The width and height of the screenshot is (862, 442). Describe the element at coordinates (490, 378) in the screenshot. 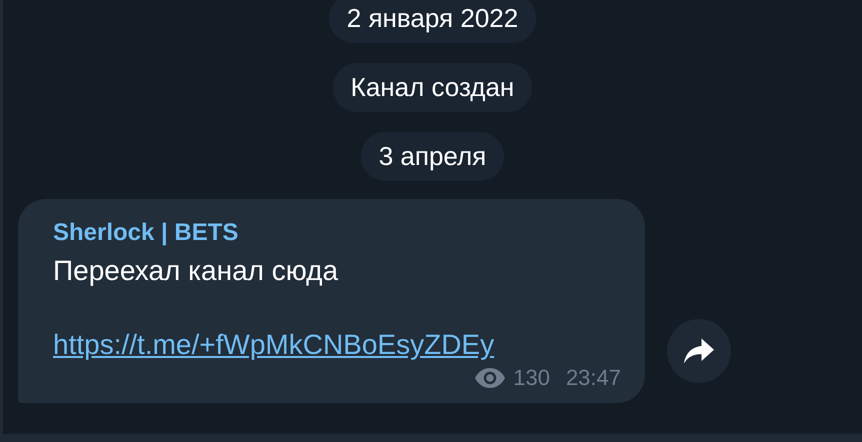

I see `eye-icon` at that location.